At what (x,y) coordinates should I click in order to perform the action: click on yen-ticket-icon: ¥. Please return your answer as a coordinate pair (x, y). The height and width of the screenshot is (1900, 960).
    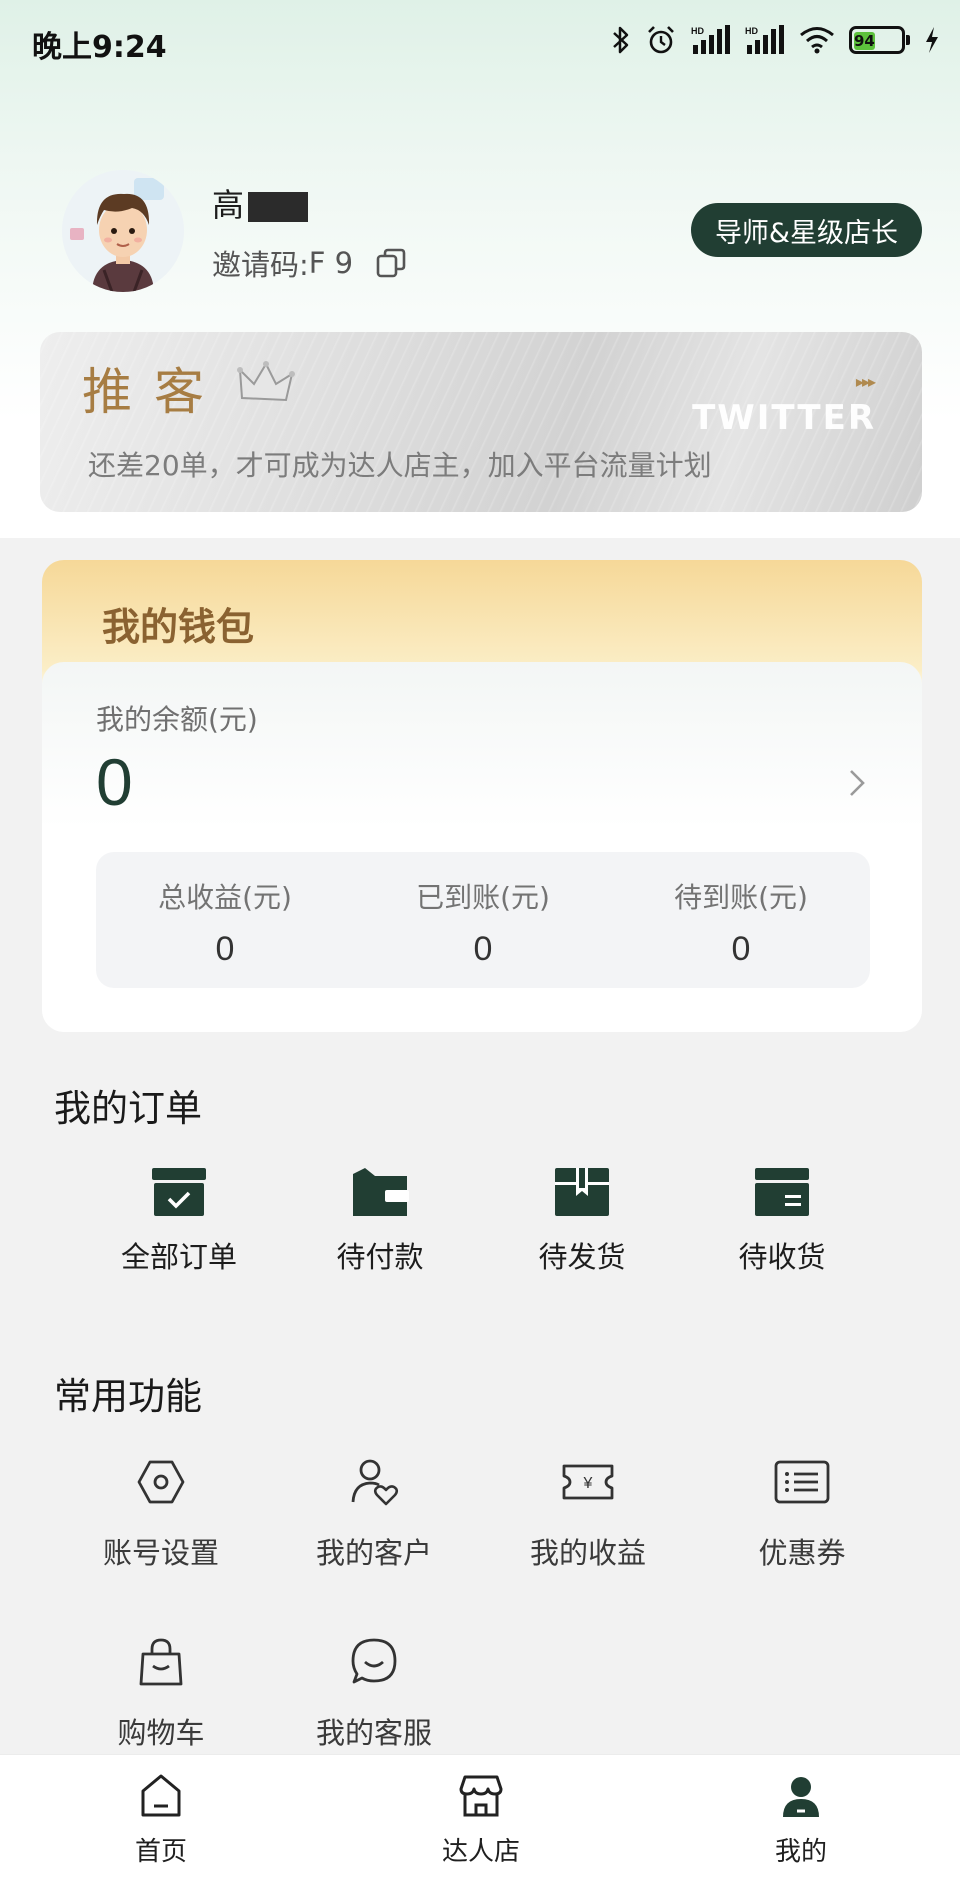
    Looking at the image, I should click on (588, 1482).